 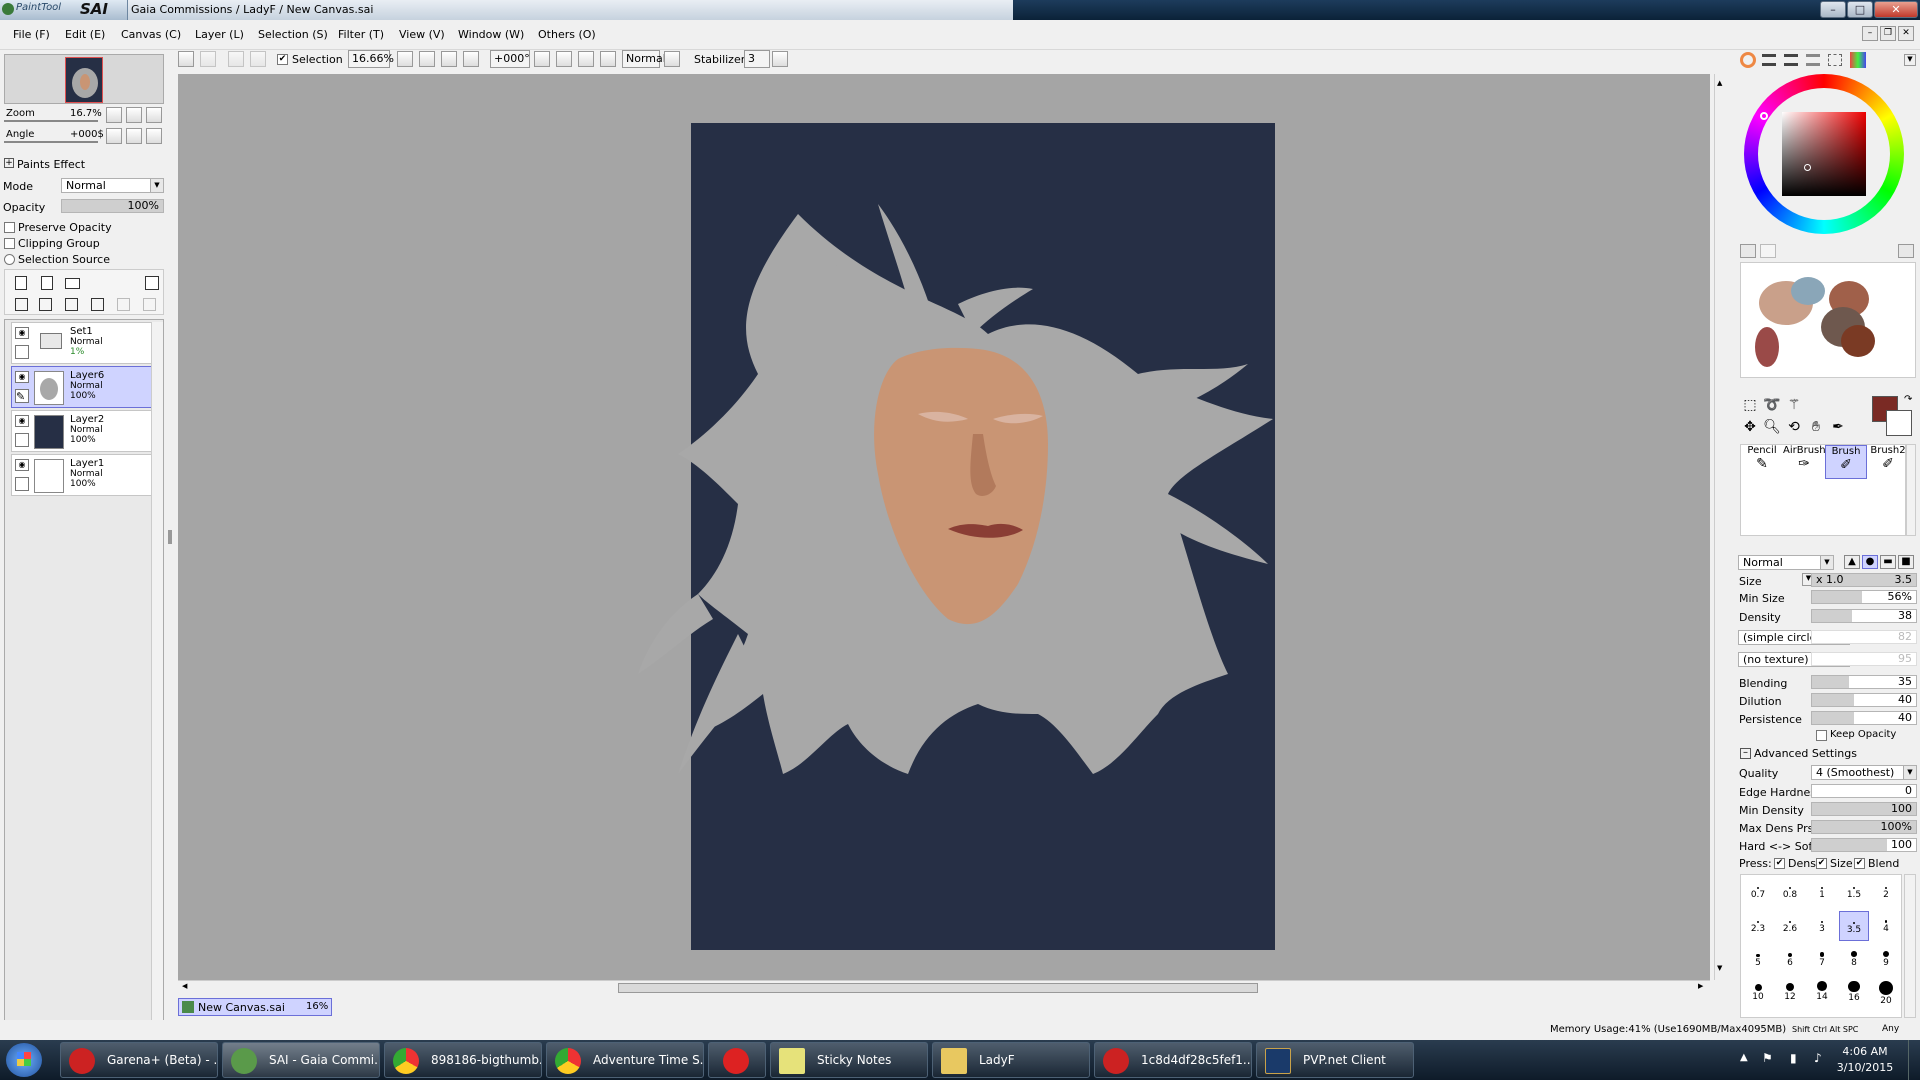 I want to click on volume-icon: ♪, so click(x=1818, y=1058).